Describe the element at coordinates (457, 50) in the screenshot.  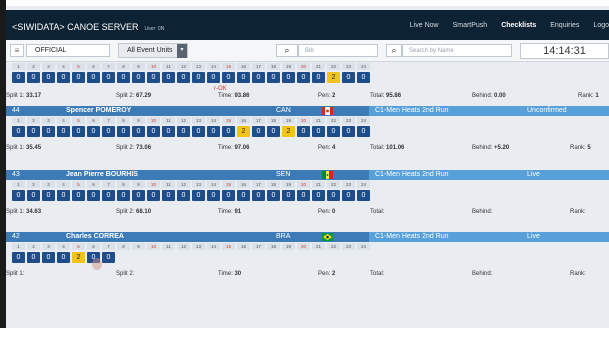
I see `name-search-input: Search by Name` at that location.